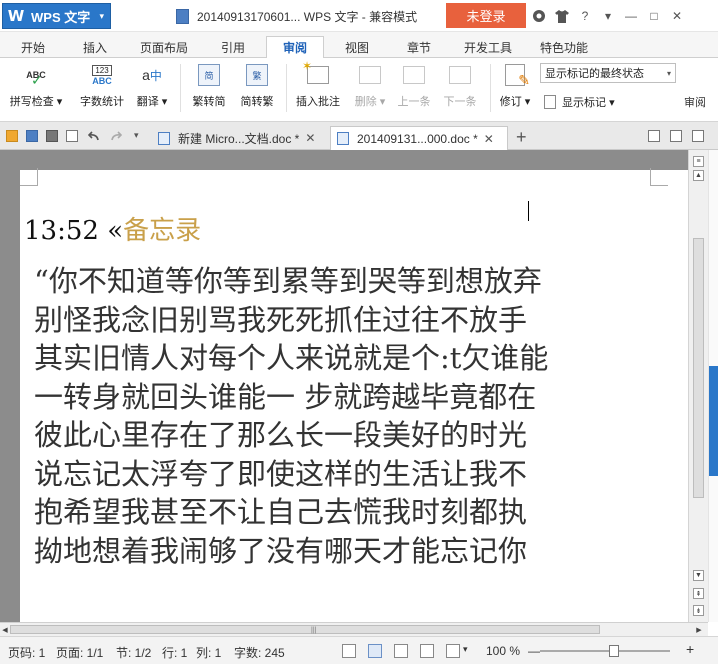  Describe the element at coordinates (486, 15) in the screenshot. I see `login-button: 未登录` at that location.